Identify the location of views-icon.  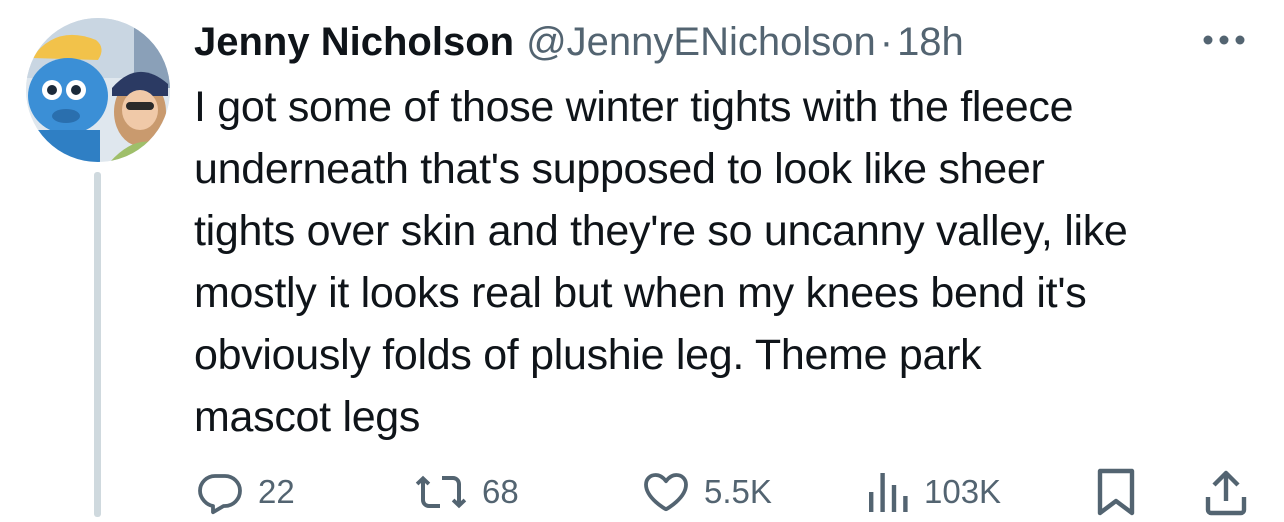
(888, 492).